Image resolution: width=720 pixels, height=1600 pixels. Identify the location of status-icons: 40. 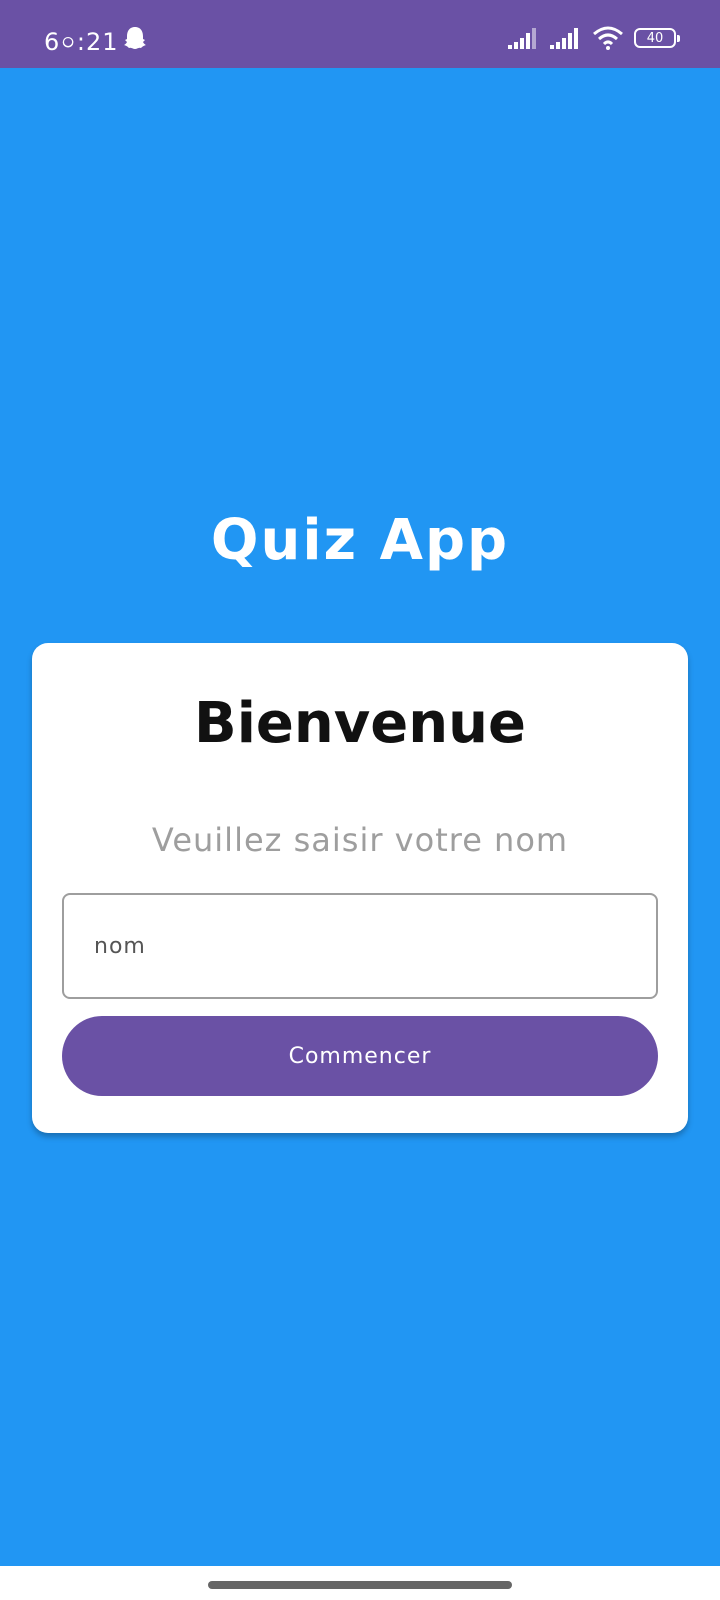
(594, 38).